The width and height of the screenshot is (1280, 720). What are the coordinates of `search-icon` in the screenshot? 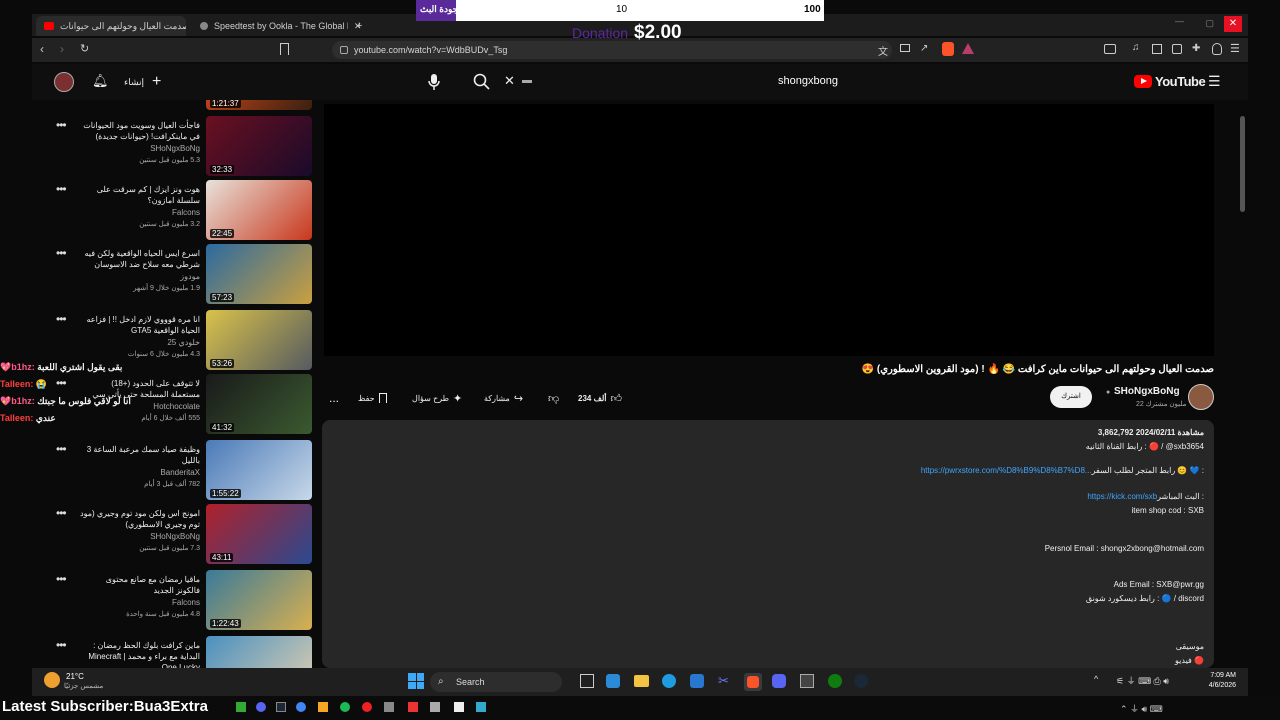 It's located at (482, 82).